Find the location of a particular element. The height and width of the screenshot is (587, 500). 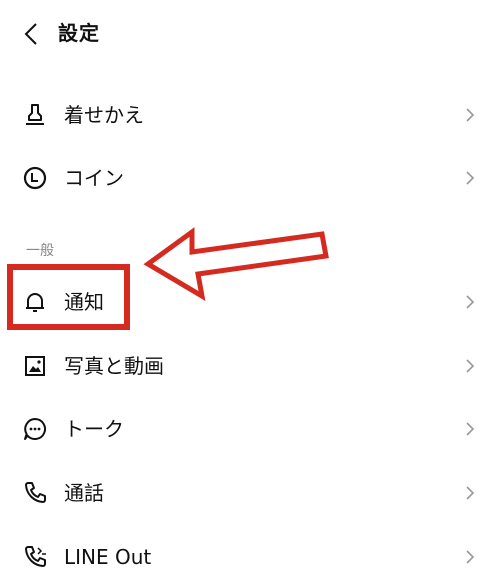

header: 設定 is located at coordinates (250, 34).